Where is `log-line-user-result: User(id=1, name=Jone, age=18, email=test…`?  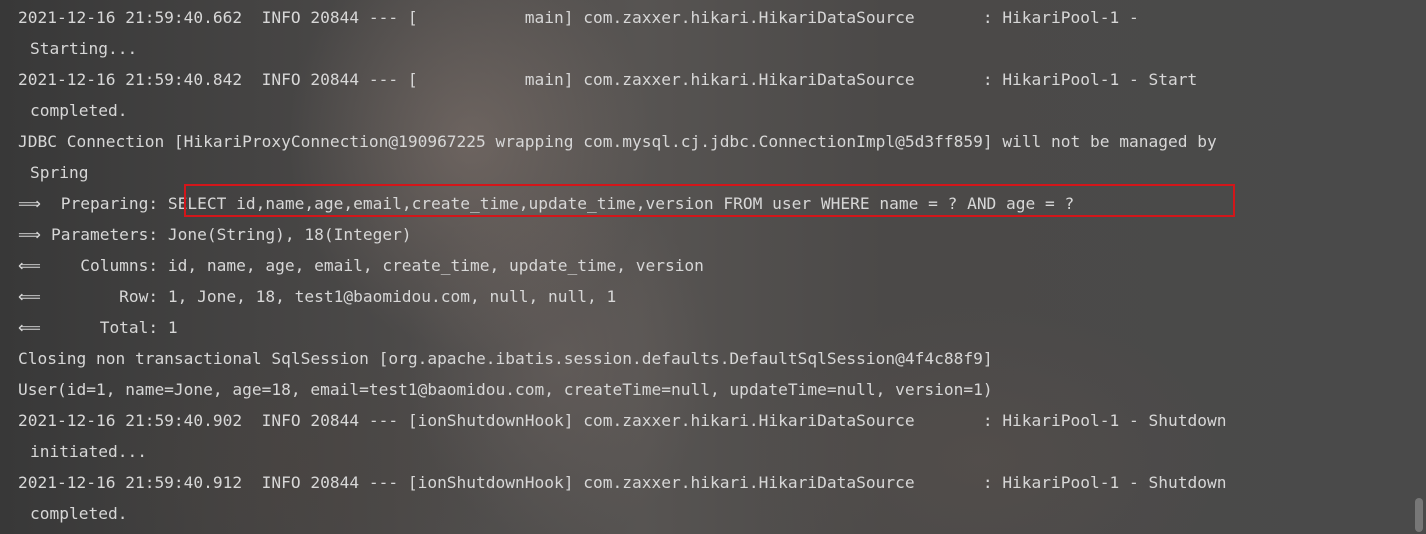
log-line-user-result: User(id=1, name=Jone, age=18, email=test… is located at coordinates (505, 389).